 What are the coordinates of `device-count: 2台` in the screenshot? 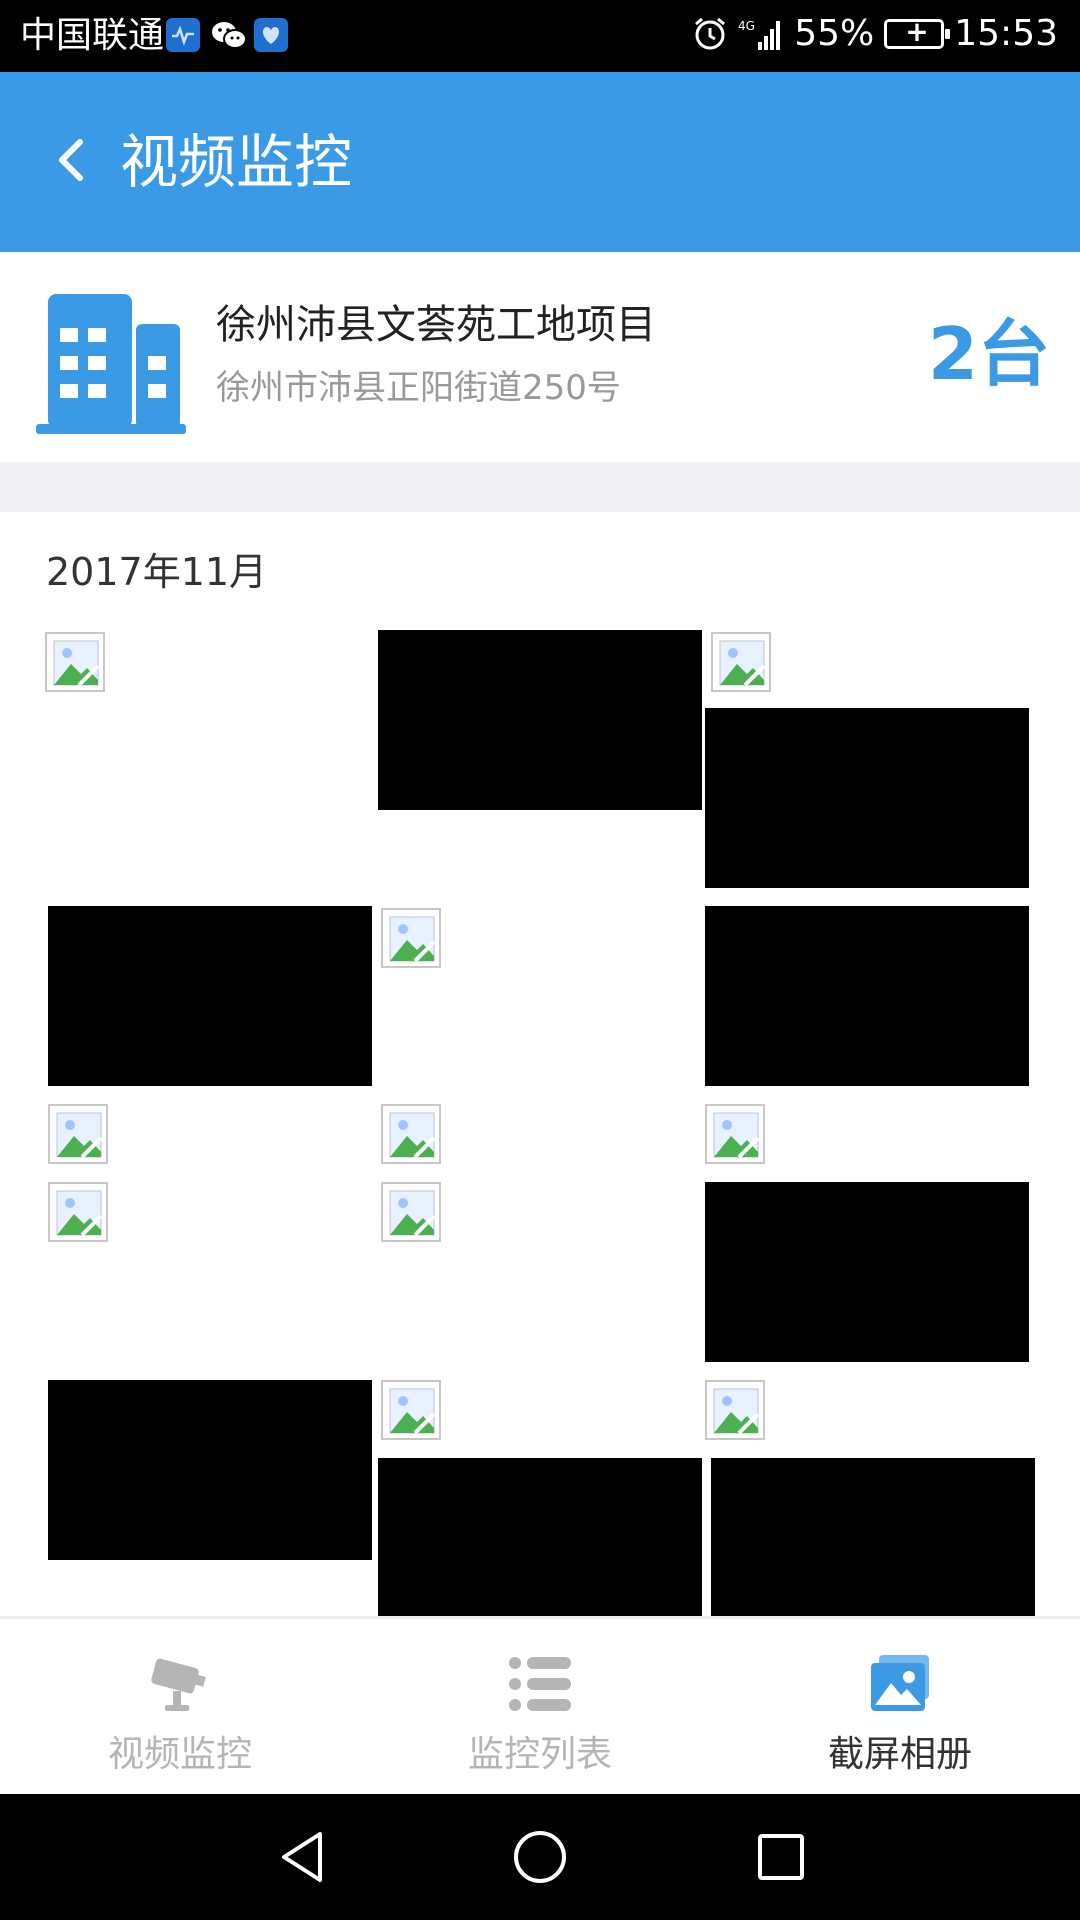 It's located at (988, 354).